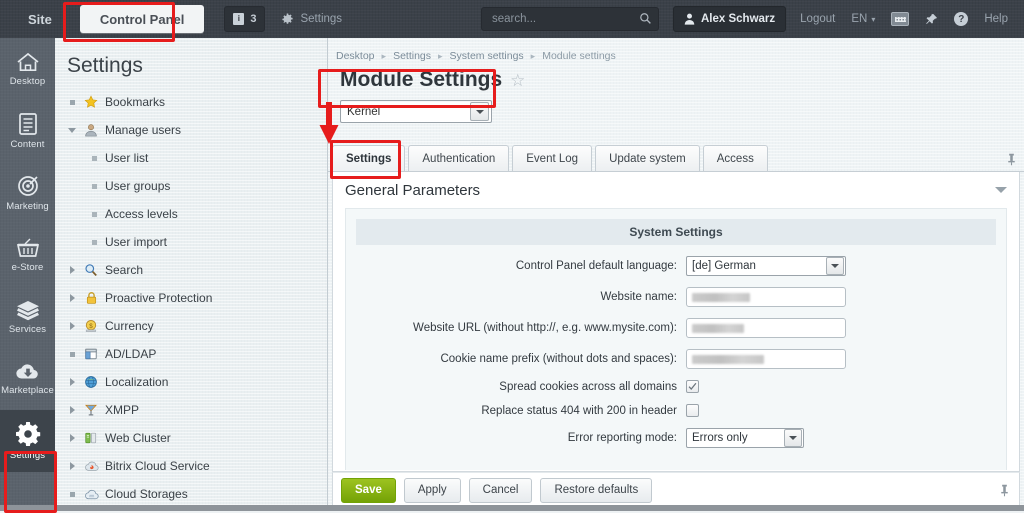 This screenshot has height=513, width=1024. I want to click on module-select: Kernel, so click(416, 111).